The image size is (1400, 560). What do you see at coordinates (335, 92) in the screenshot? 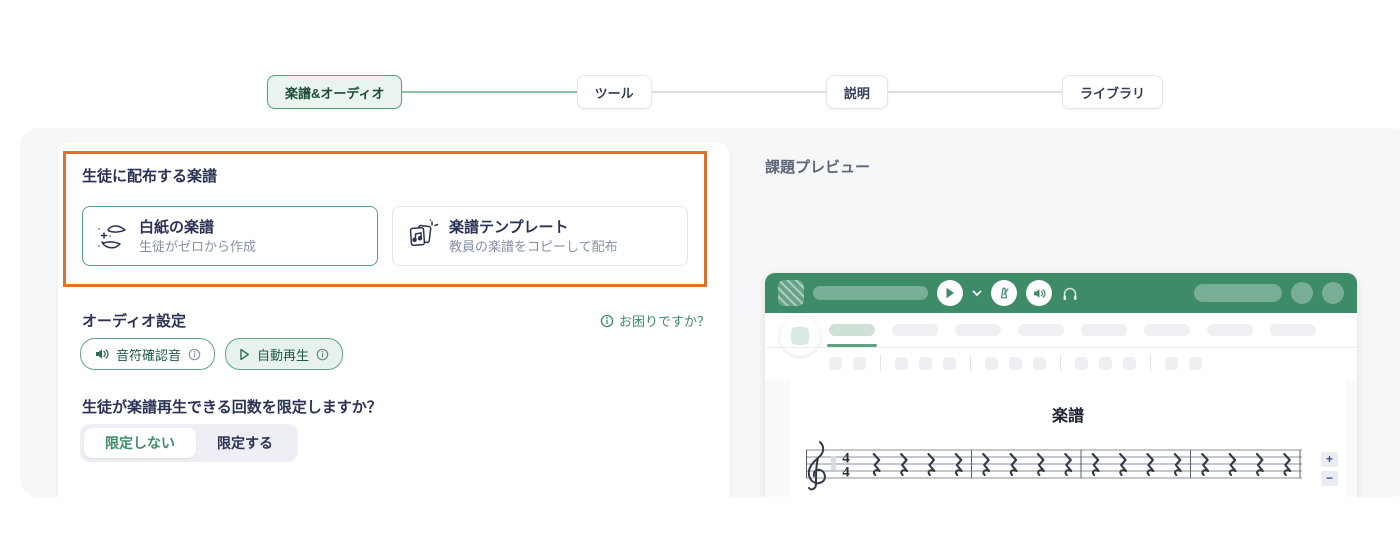
I see `step-score-audio: 楽譜&オーディオ` at bounding box center [335, 92].